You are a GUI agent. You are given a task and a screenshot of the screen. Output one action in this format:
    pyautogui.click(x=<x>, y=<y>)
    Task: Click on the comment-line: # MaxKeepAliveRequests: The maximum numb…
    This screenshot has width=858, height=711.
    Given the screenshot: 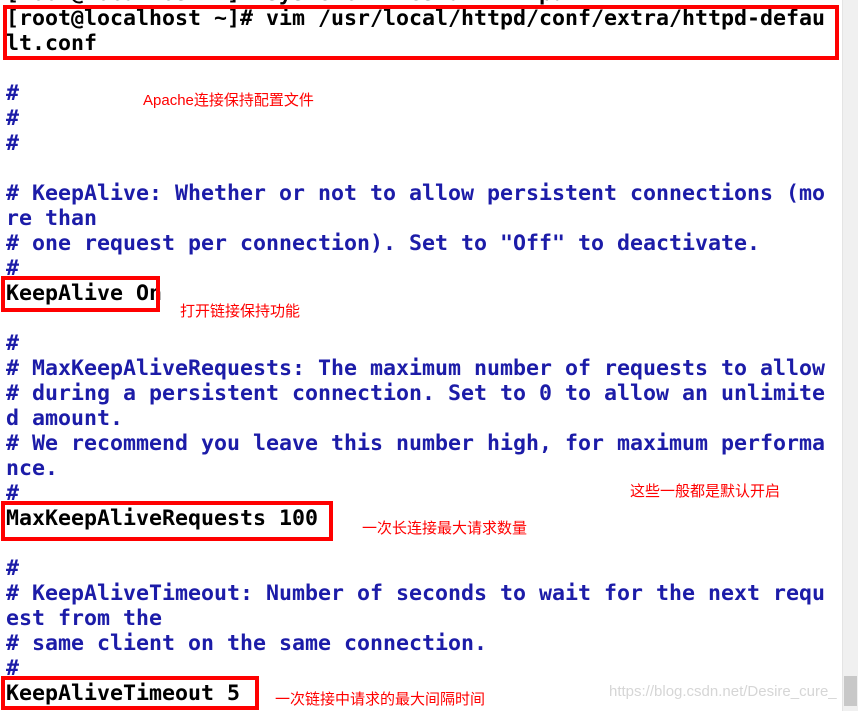 What is the action you would take?
    pyautogui.click(x=416, y=368)
    